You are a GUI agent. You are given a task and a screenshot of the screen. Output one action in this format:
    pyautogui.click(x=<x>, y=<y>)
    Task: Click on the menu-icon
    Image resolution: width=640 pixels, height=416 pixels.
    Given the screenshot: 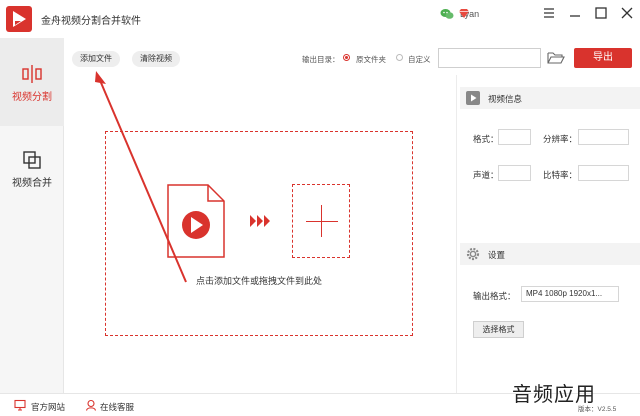 What is the action you would take?
    pyautogui.click(x=549, y=13)
    